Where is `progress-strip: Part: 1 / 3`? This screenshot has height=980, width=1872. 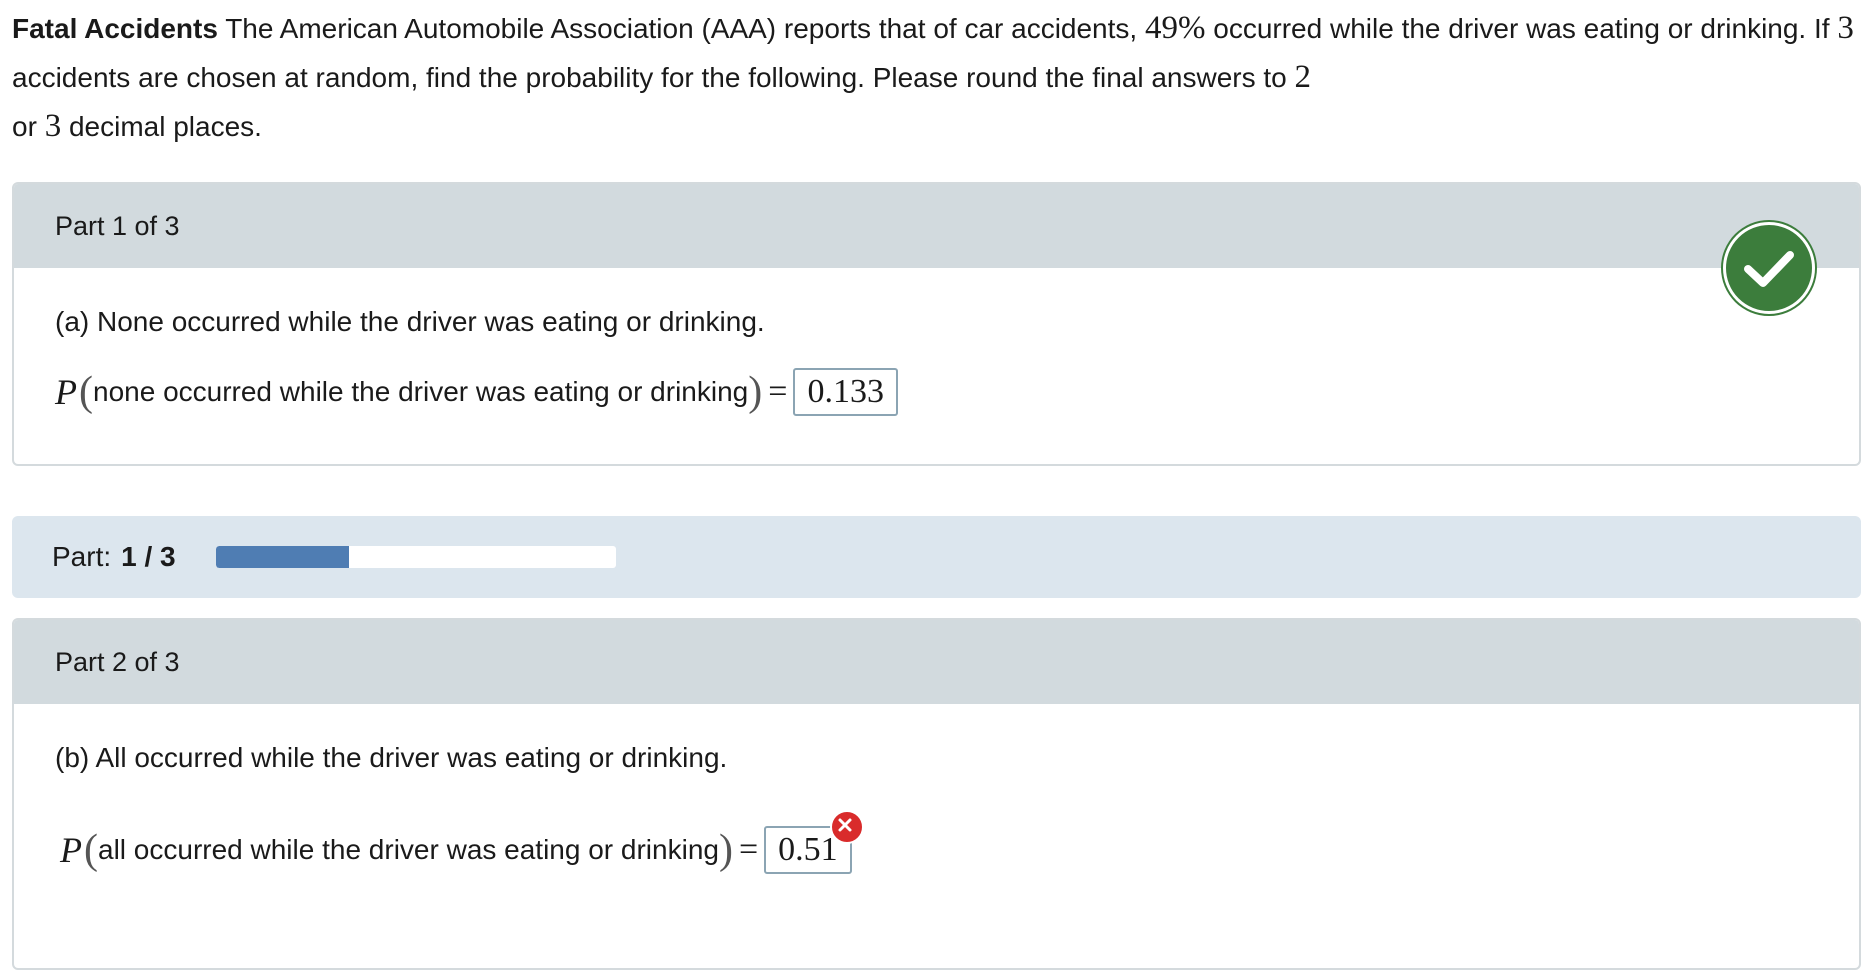
progress-strip: Part: 1 / 3 is located at coordinates (936, 557).